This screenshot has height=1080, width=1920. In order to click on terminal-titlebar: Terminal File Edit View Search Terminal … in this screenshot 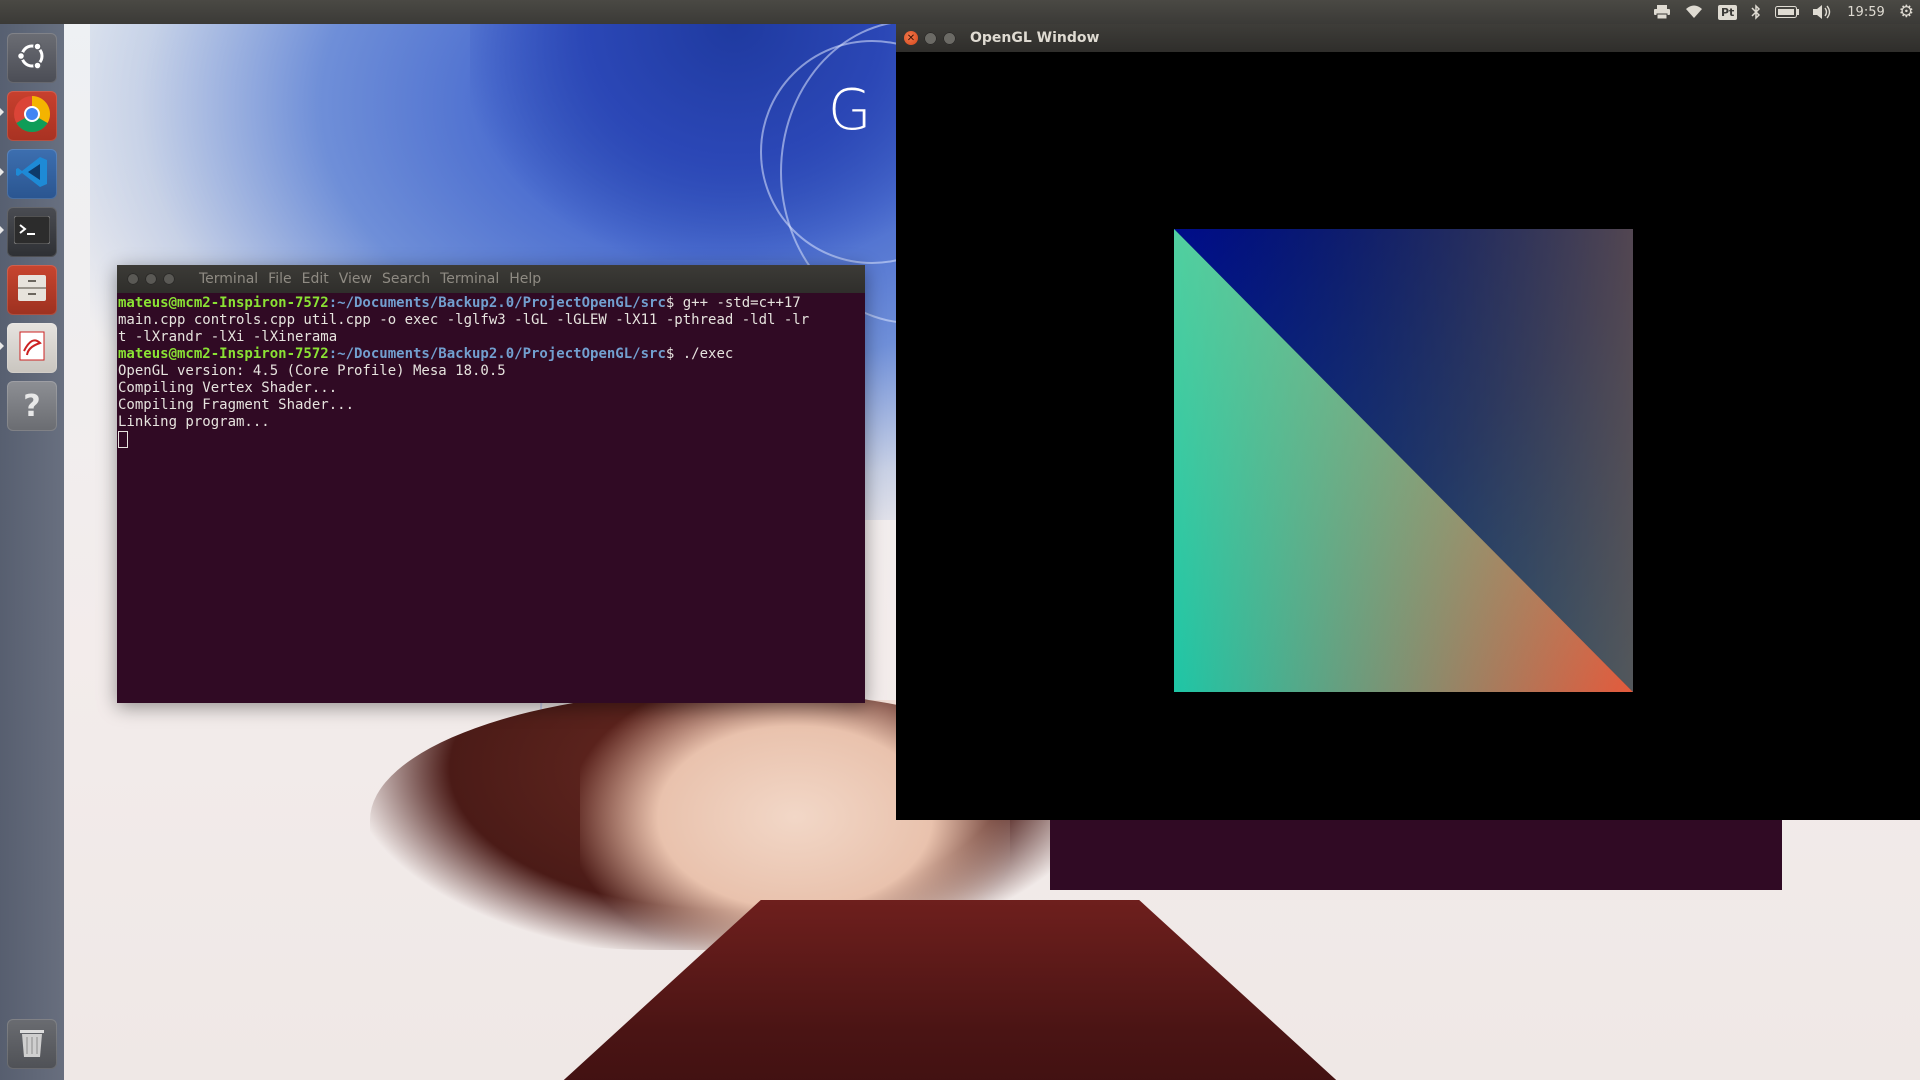, I will do `click(491, 279)`.